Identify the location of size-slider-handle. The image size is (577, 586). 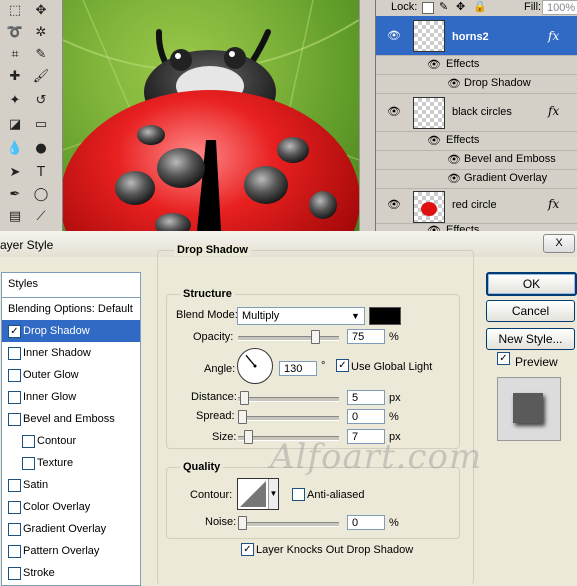
(248, 437).